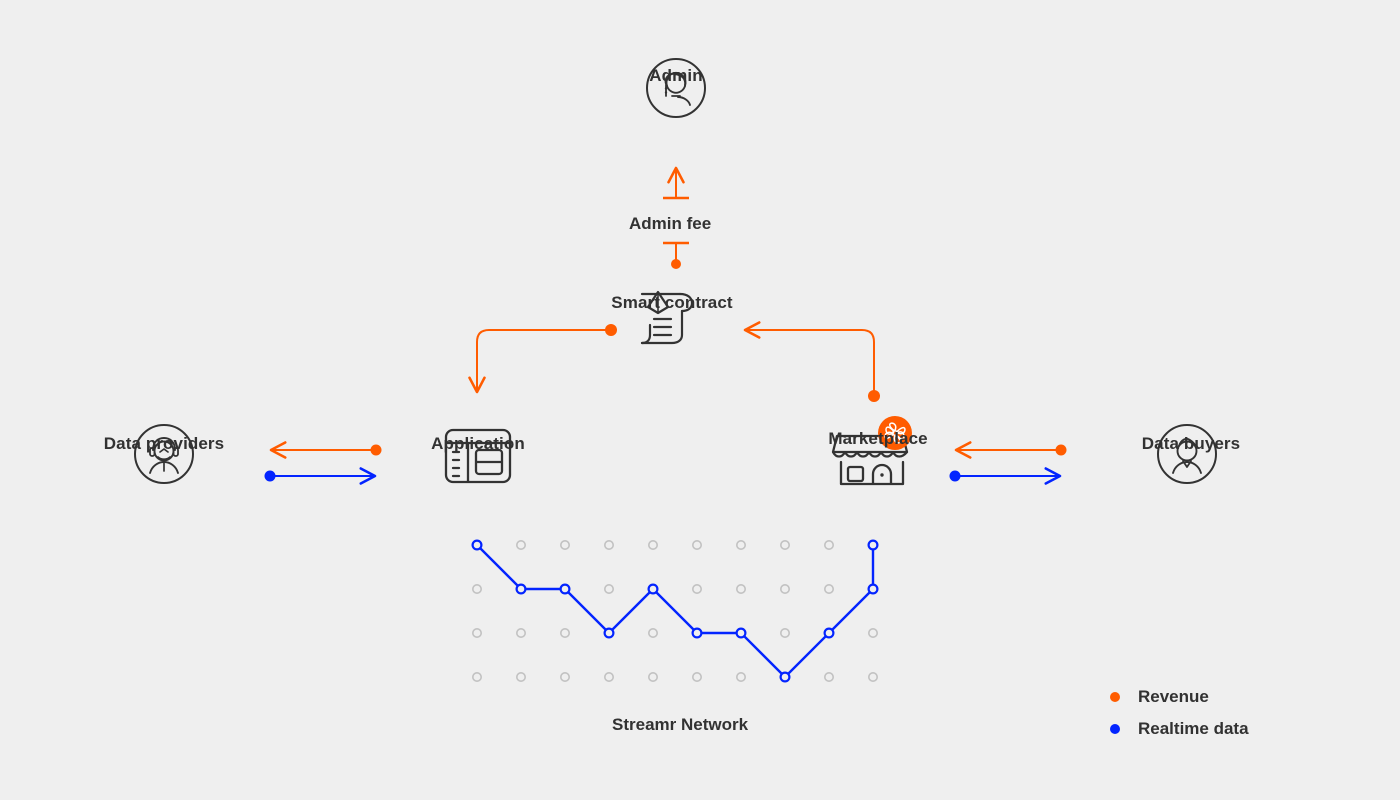 Image resolution: width=1400 pixels, height=800 pixels. Describe the element at coordinates (680, 724) in the screenshot. I see `streamr-network-label: Streamr Network` at that location.